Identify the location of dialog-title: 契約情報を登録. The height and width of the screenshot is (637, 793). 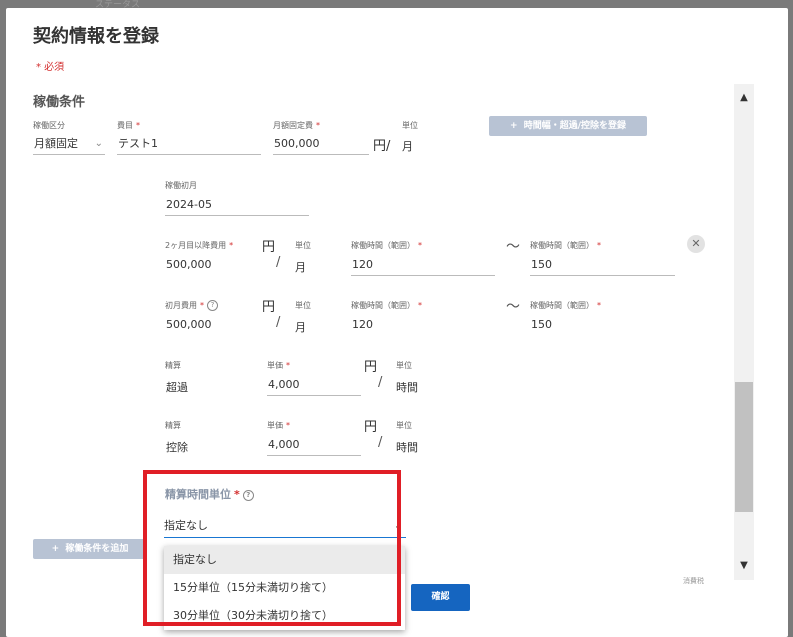
(96, 36).